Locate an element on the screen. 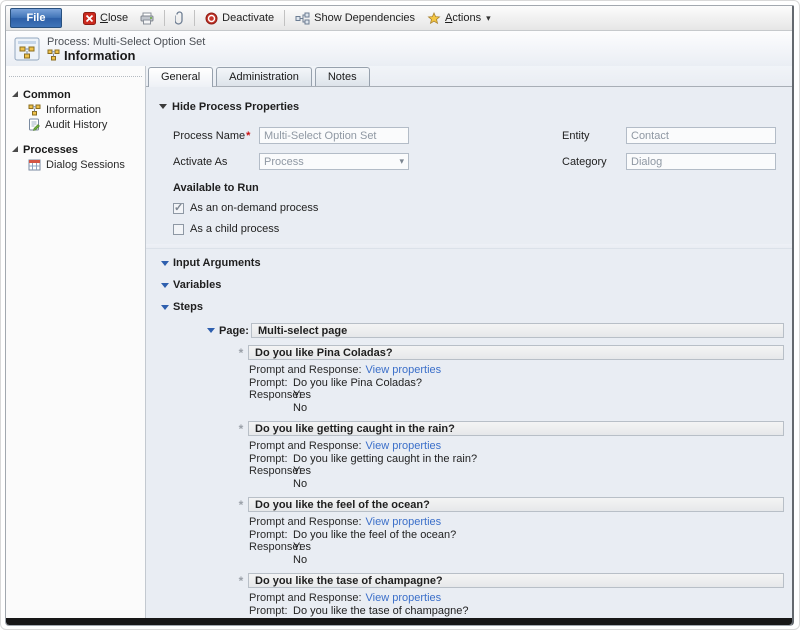 This screenshot has width=800, height=630. section-label: Variables is located at coordinates (197, 285).